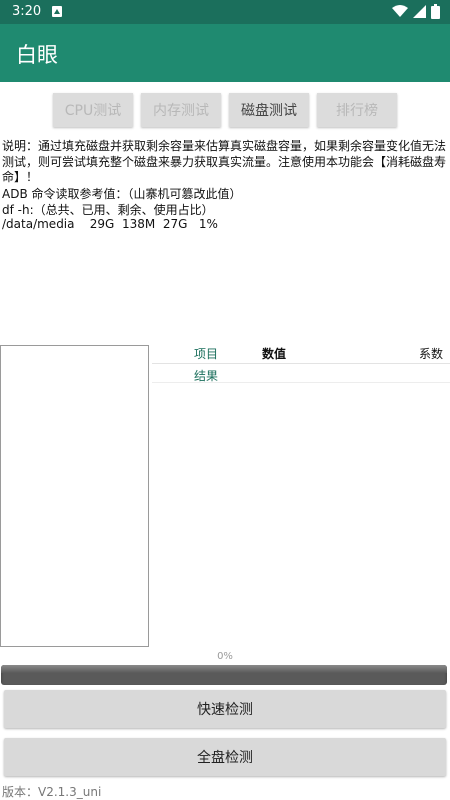 This screenshot has width=450, height=800. Describe the element at coordinates (269, 110) in the screenshot. I see `tab-disk-test: 磁盘测试` at that location.